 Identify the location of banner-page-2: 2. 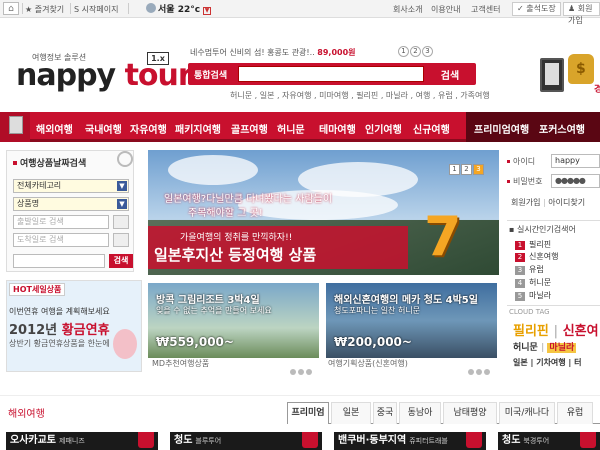
(466, 169).